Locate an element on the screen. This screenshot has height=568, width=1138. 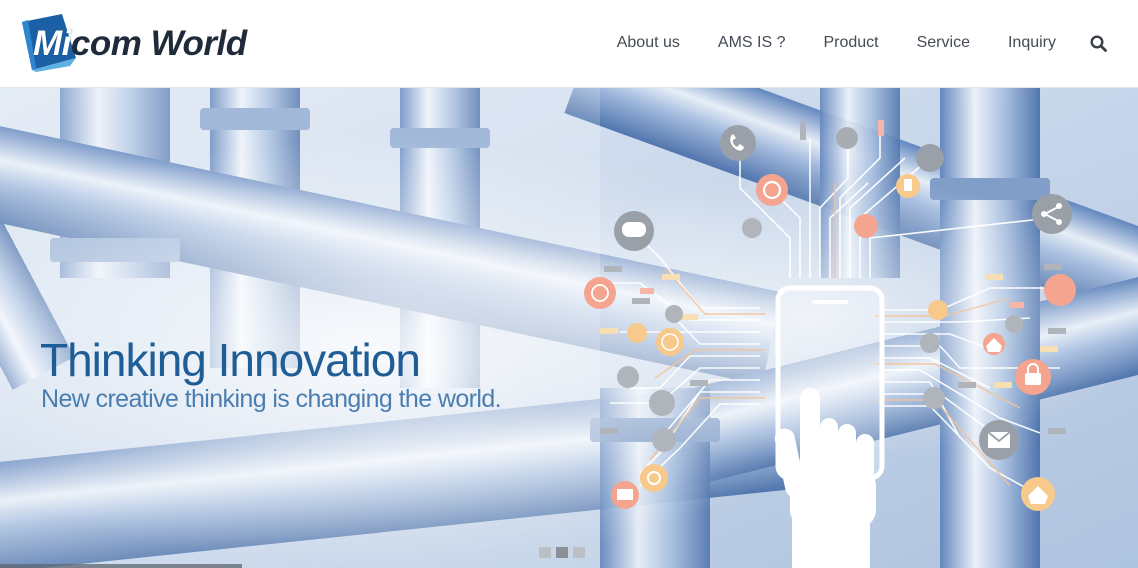
nav-item-ams-is: AMS IS ? is located at coordinates (752, 43).